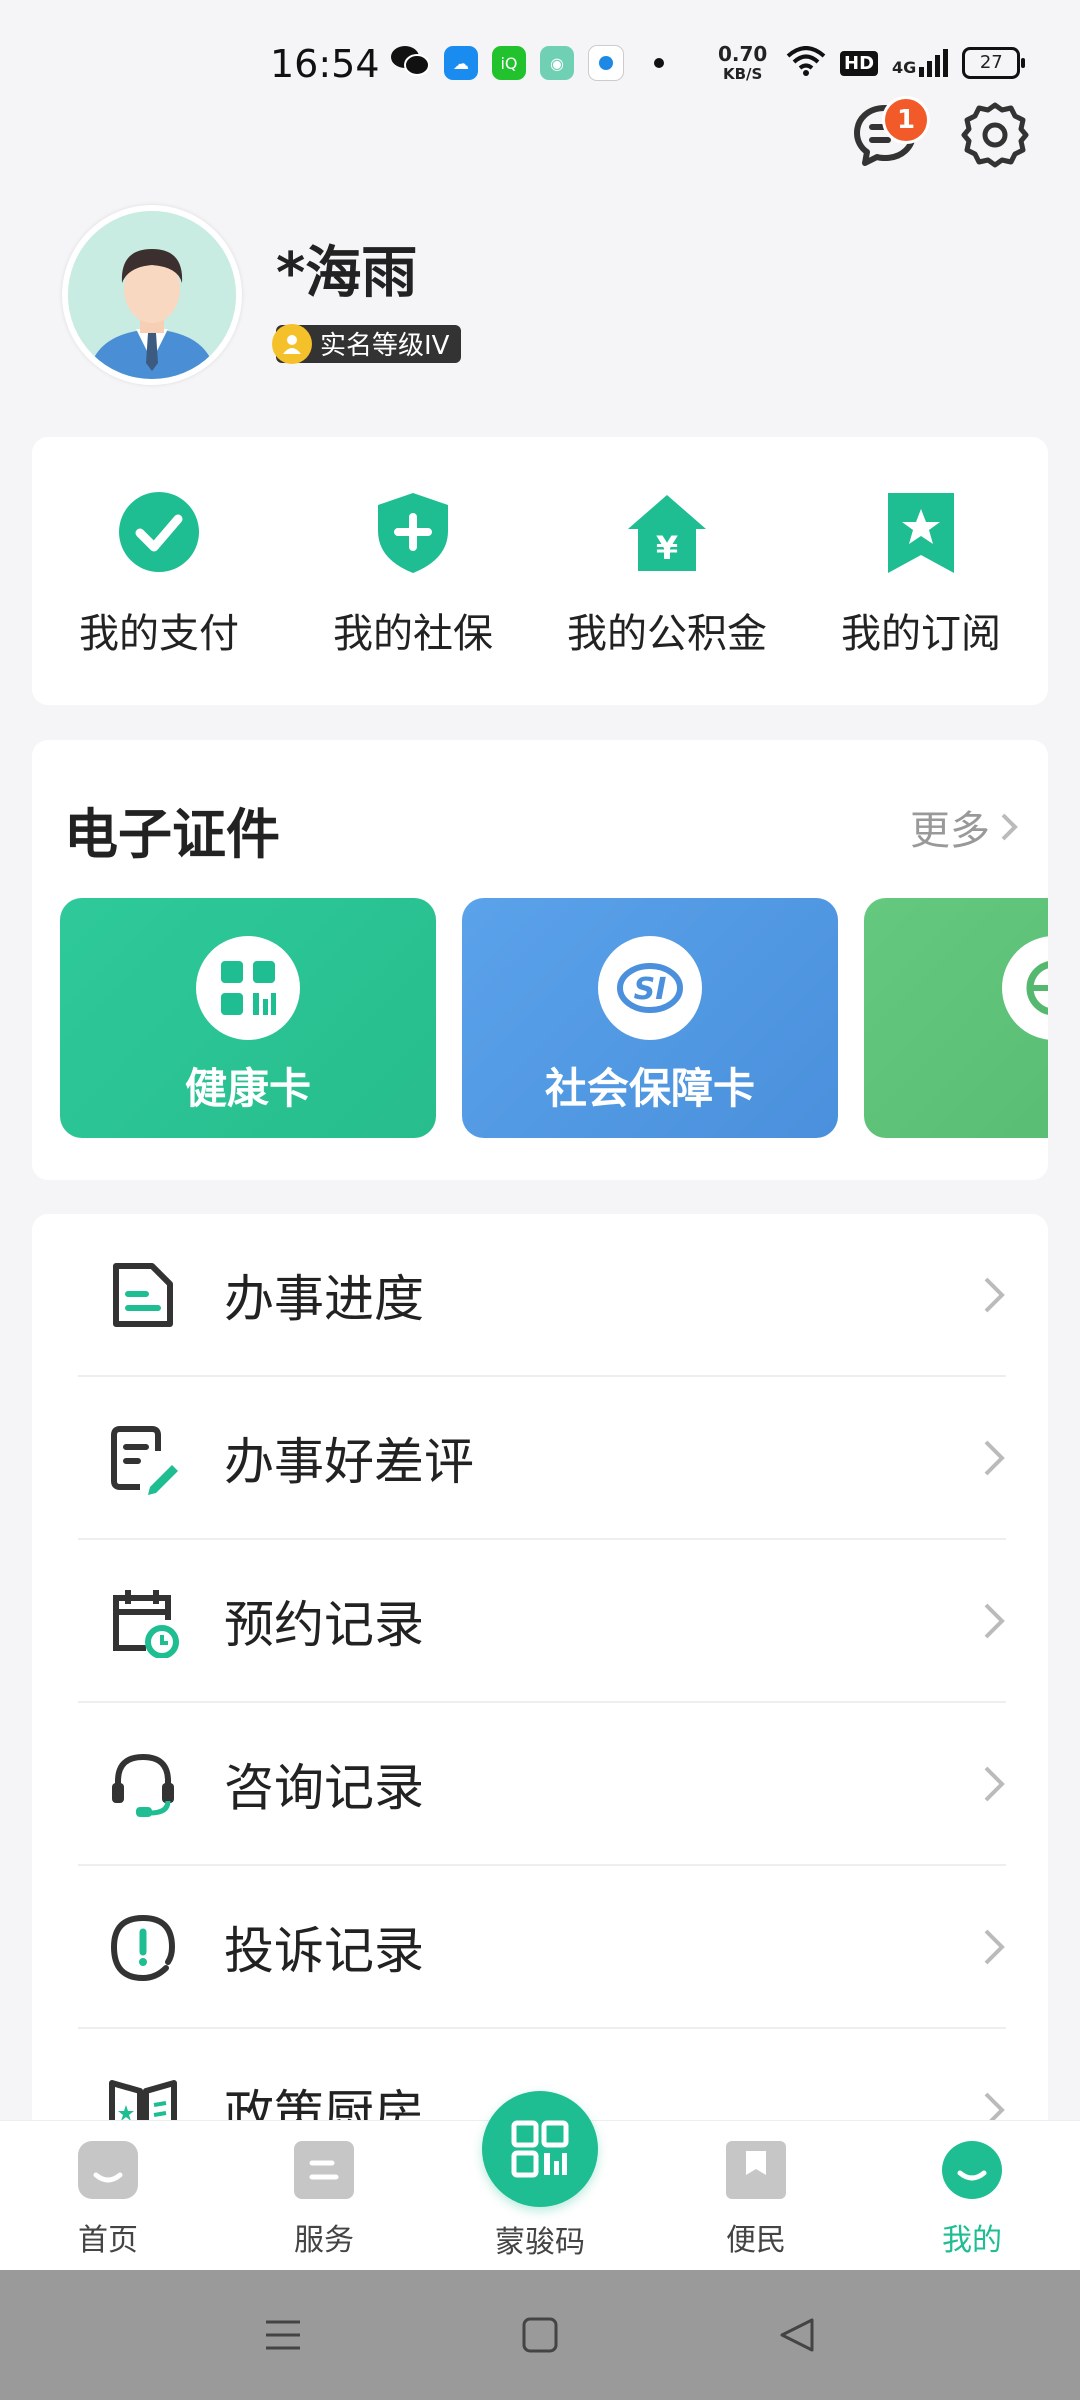 The width and height of the screenshot is (1080, 2400). I want to click on certificates-title: 电子证件, so click(172, 834).